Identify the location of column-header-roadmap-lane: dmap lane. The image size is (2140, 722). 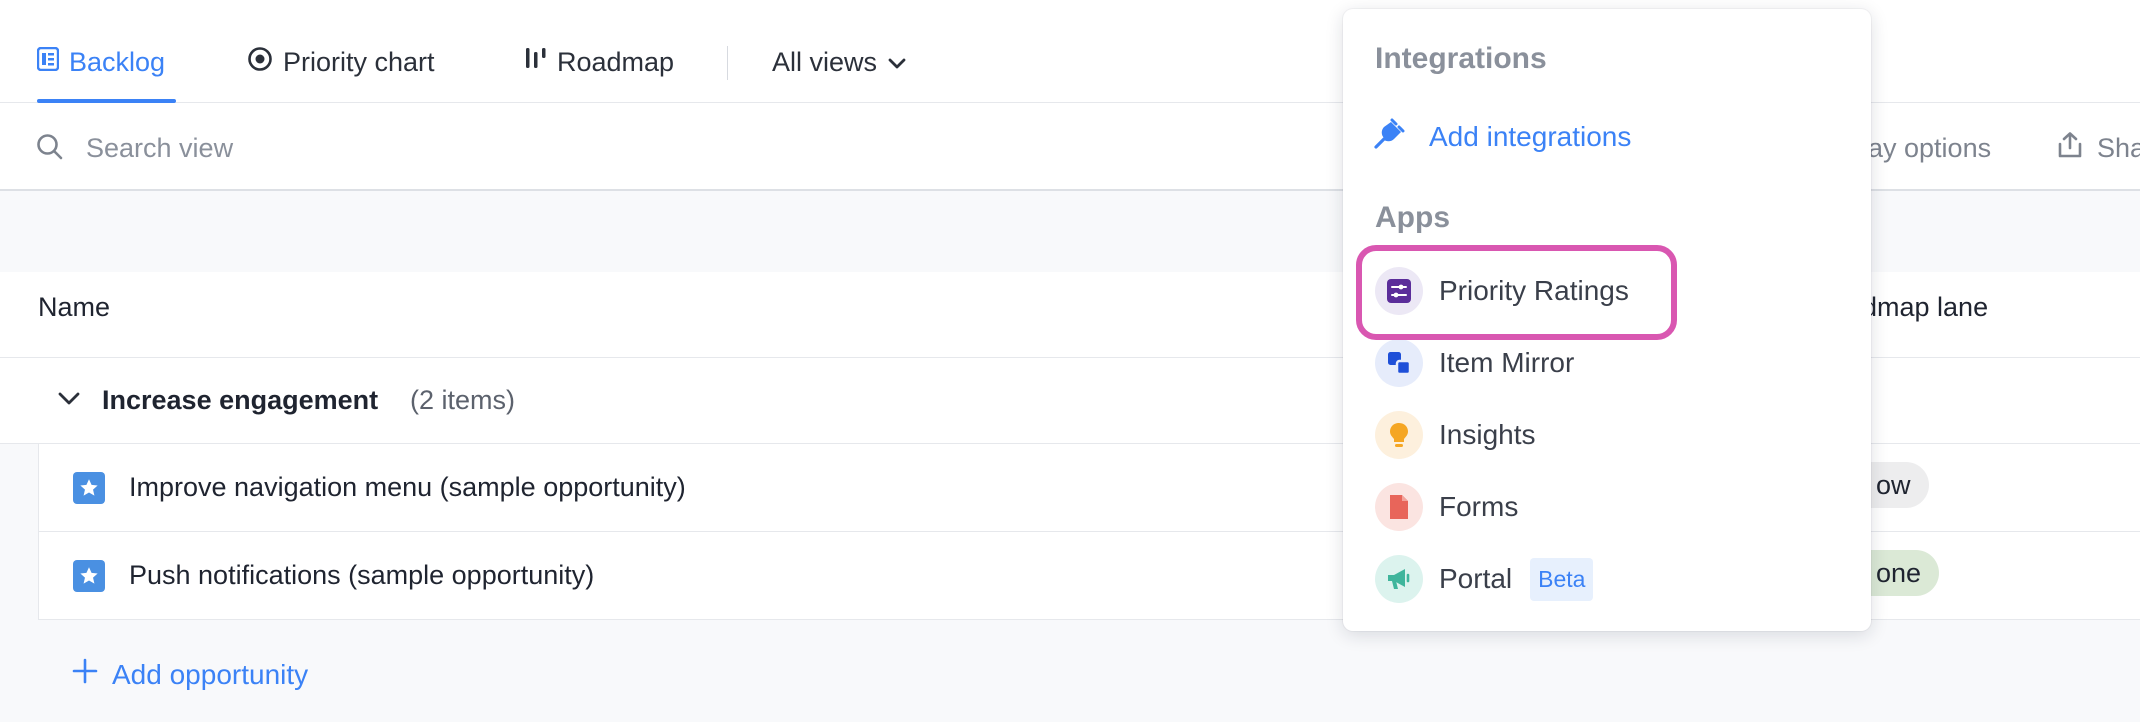
(1925, 307).